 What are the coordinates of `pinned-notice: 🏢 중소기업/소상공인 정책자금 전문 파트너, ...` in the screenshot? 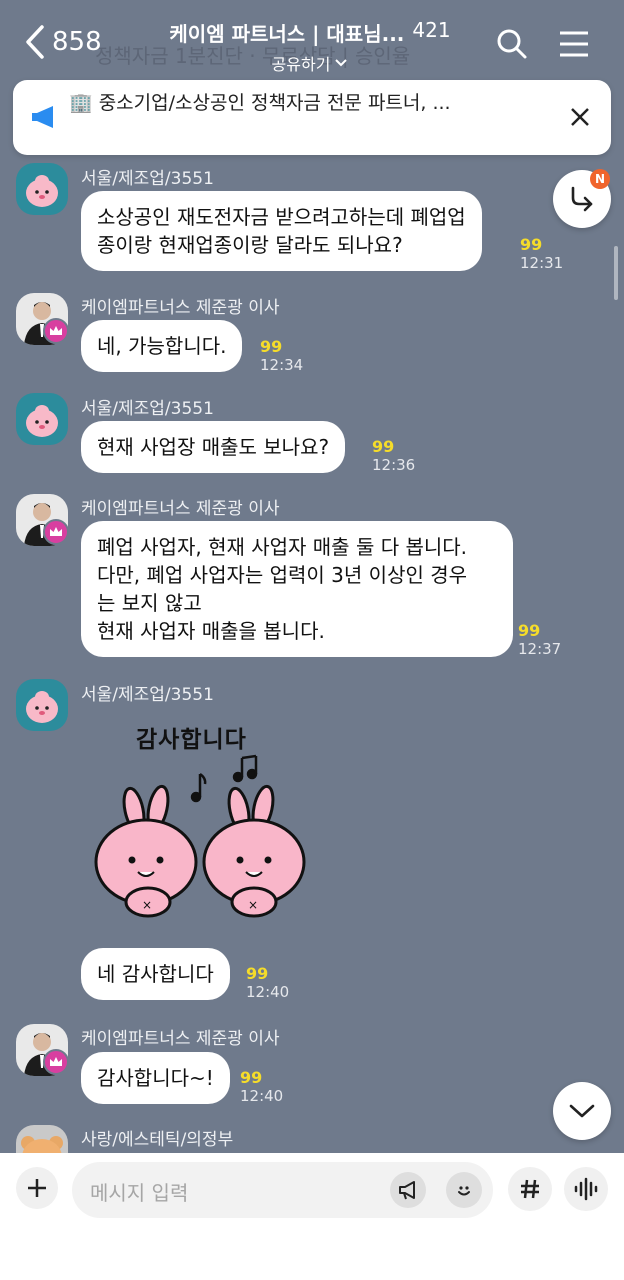 It's located at (312, 117).